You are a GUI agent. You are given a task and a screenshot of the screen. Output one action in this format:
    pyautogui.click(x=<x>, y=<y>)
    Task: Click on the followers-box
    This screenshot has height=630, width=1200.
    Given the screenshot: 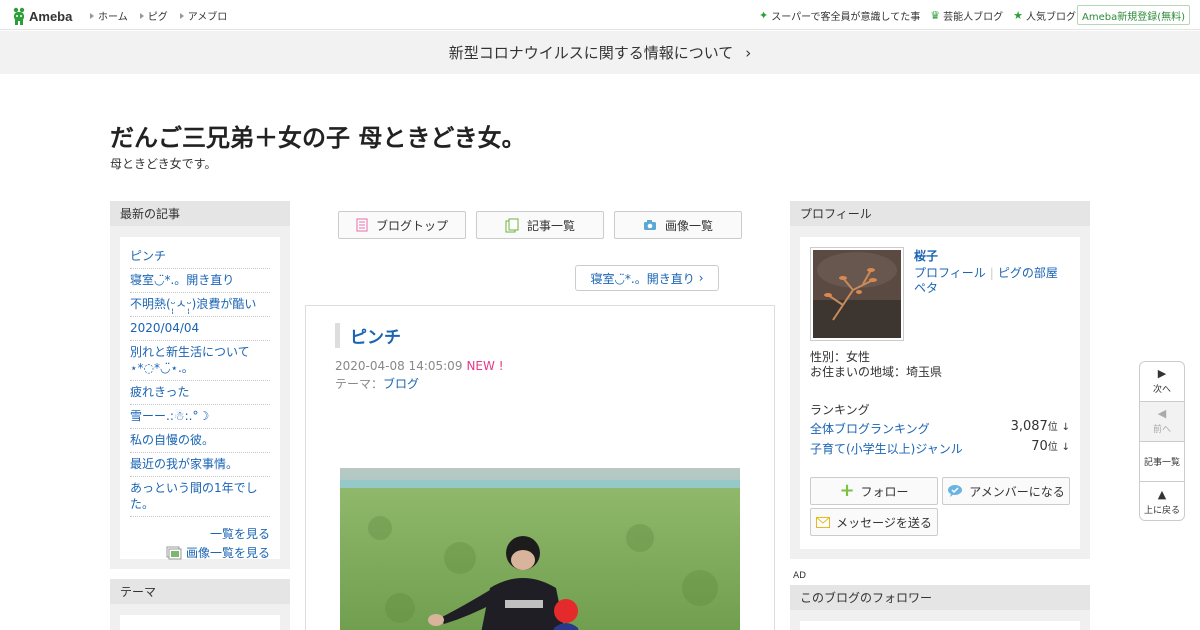 What is the action you would take?
    pyautogui.click(x=940, y=620)
    